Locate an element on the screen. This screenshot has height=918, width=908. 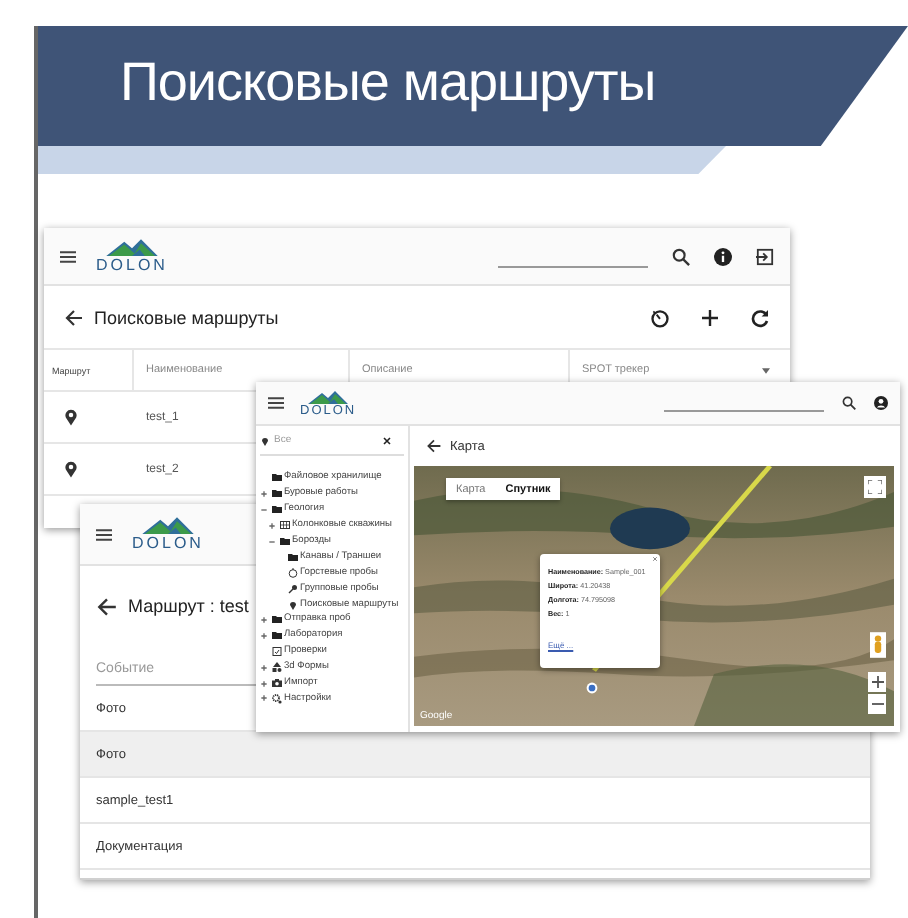
clipboard-icon is located at coordinates (276, 651).